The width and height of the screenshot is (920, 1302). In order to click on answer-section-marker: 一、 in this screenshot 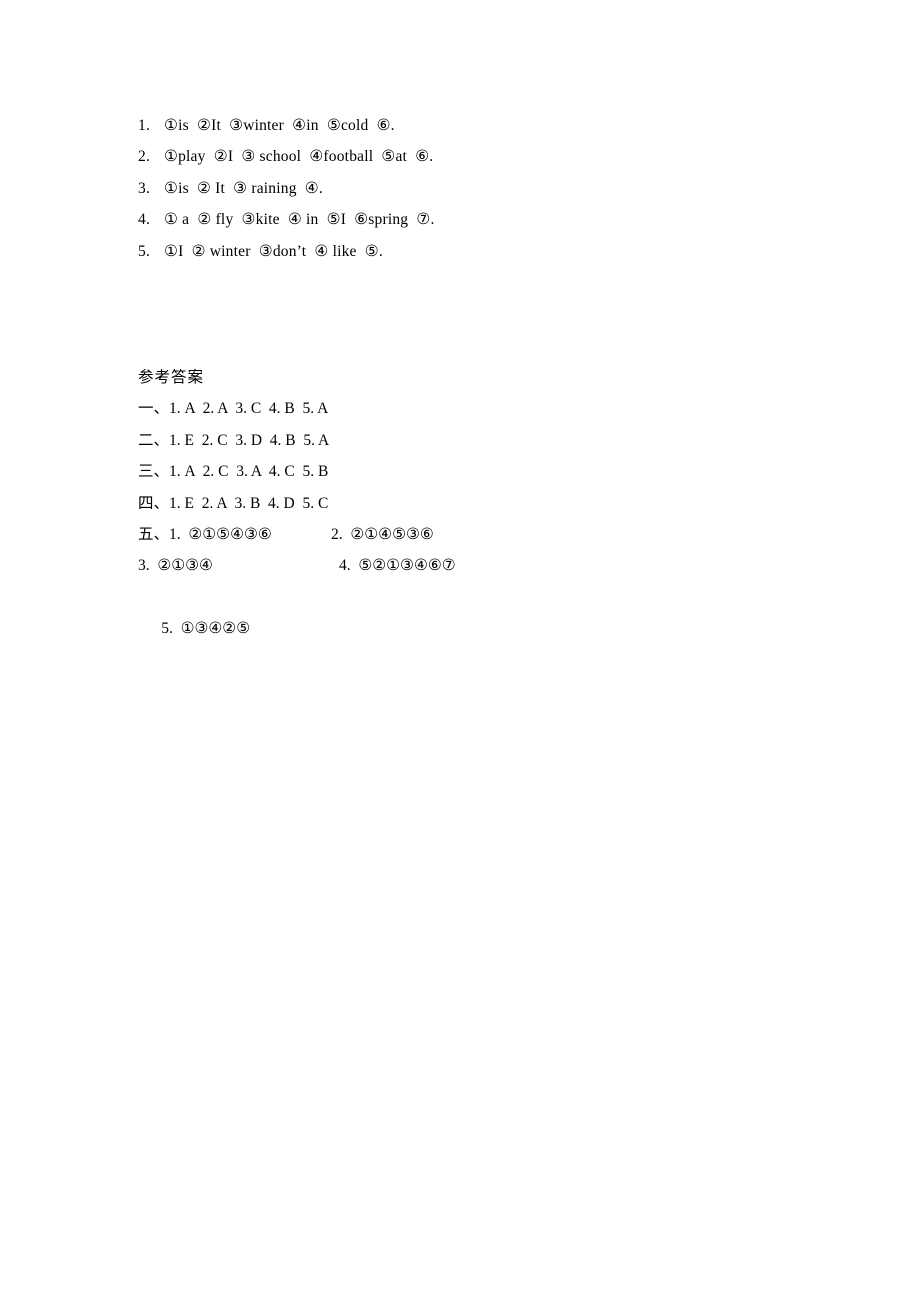, I will do `click(154, 409)`.